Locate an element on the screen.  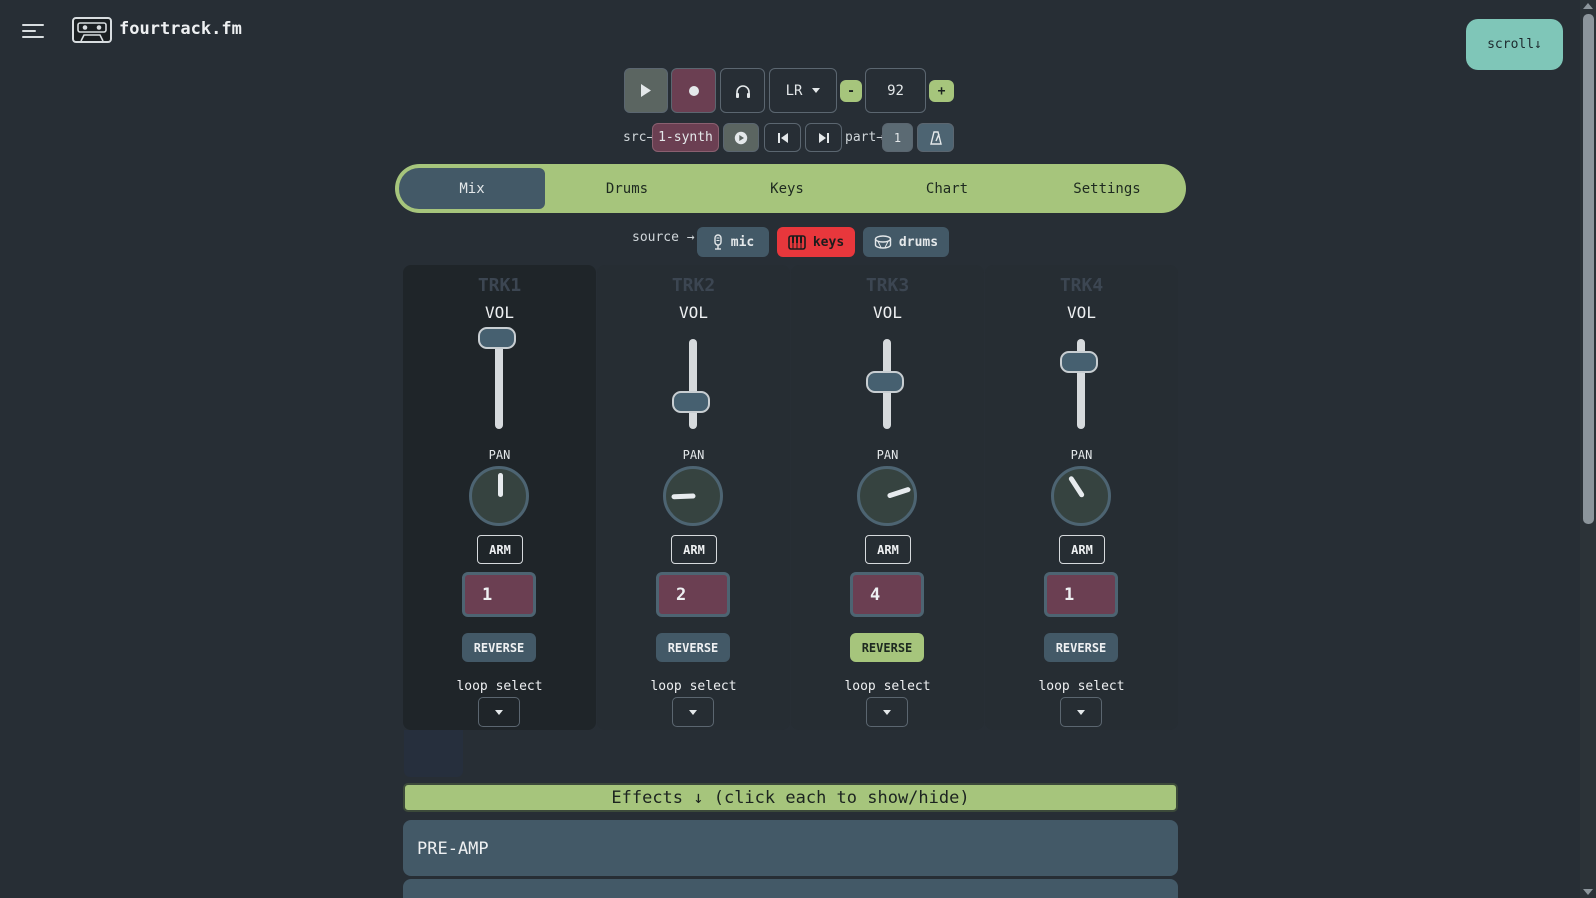
skip-back-icon is located at coordinates (782, 137).